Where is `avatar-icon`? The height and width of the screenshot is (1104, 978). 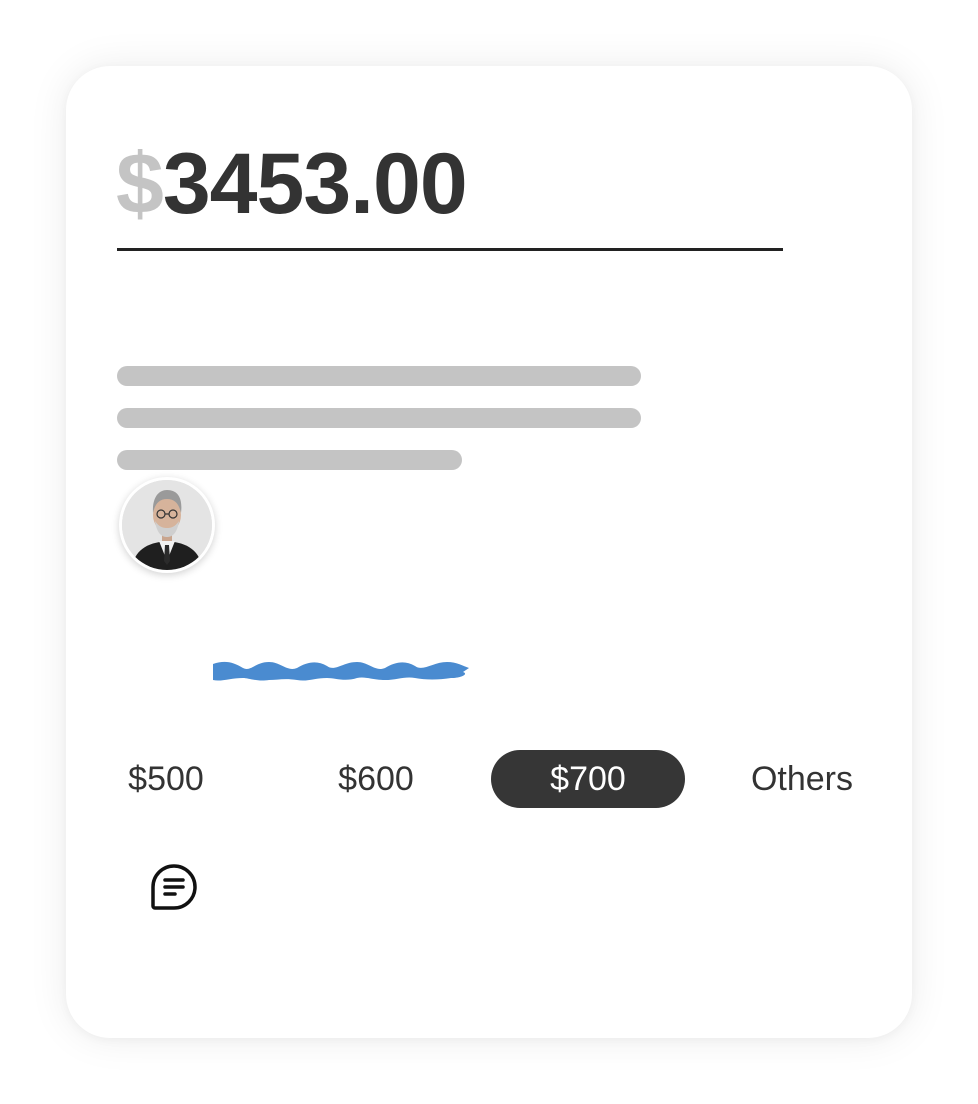
avatar-icon is located at coordinates (167, 525).